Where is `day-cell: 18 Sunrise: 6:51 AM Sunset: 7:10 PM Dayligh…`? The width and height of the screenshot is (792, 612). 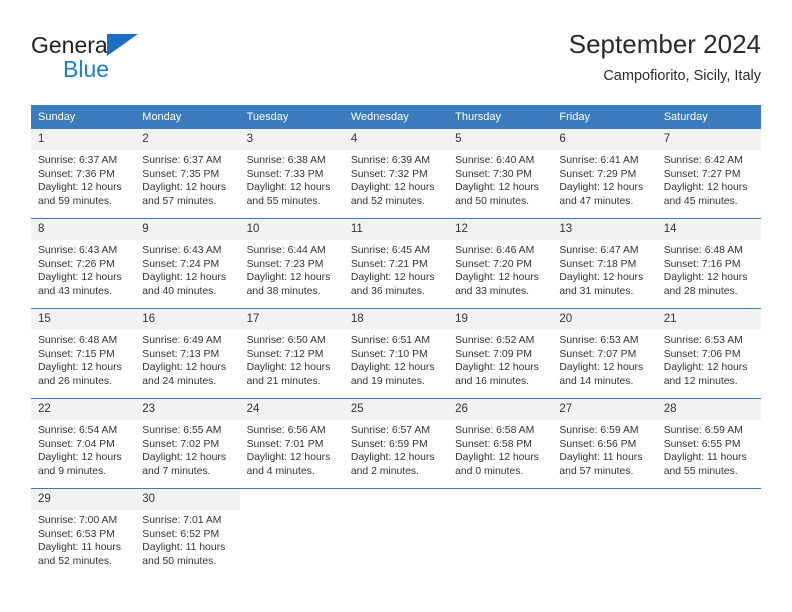 day-cell: 18 Sunrise: 6:51 AM Sunset: 7:10 PM Dayligh… is located at coordinates (396, 353).